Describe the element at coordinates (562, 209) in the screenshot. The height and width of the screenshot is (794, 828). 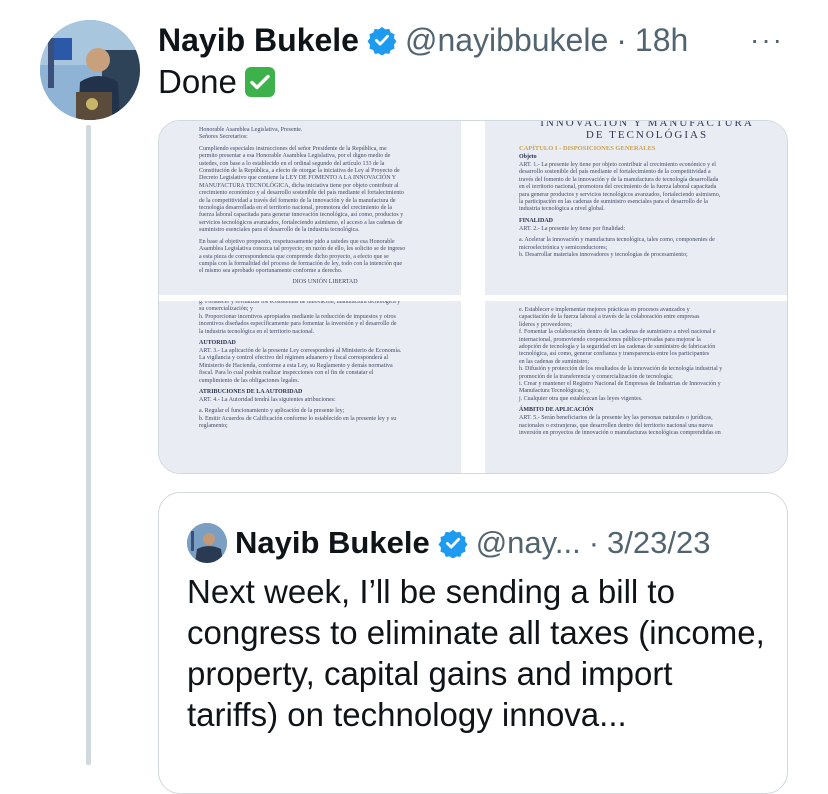
I see `document-text-line: industria tecnológica a nivel global.` at that location.